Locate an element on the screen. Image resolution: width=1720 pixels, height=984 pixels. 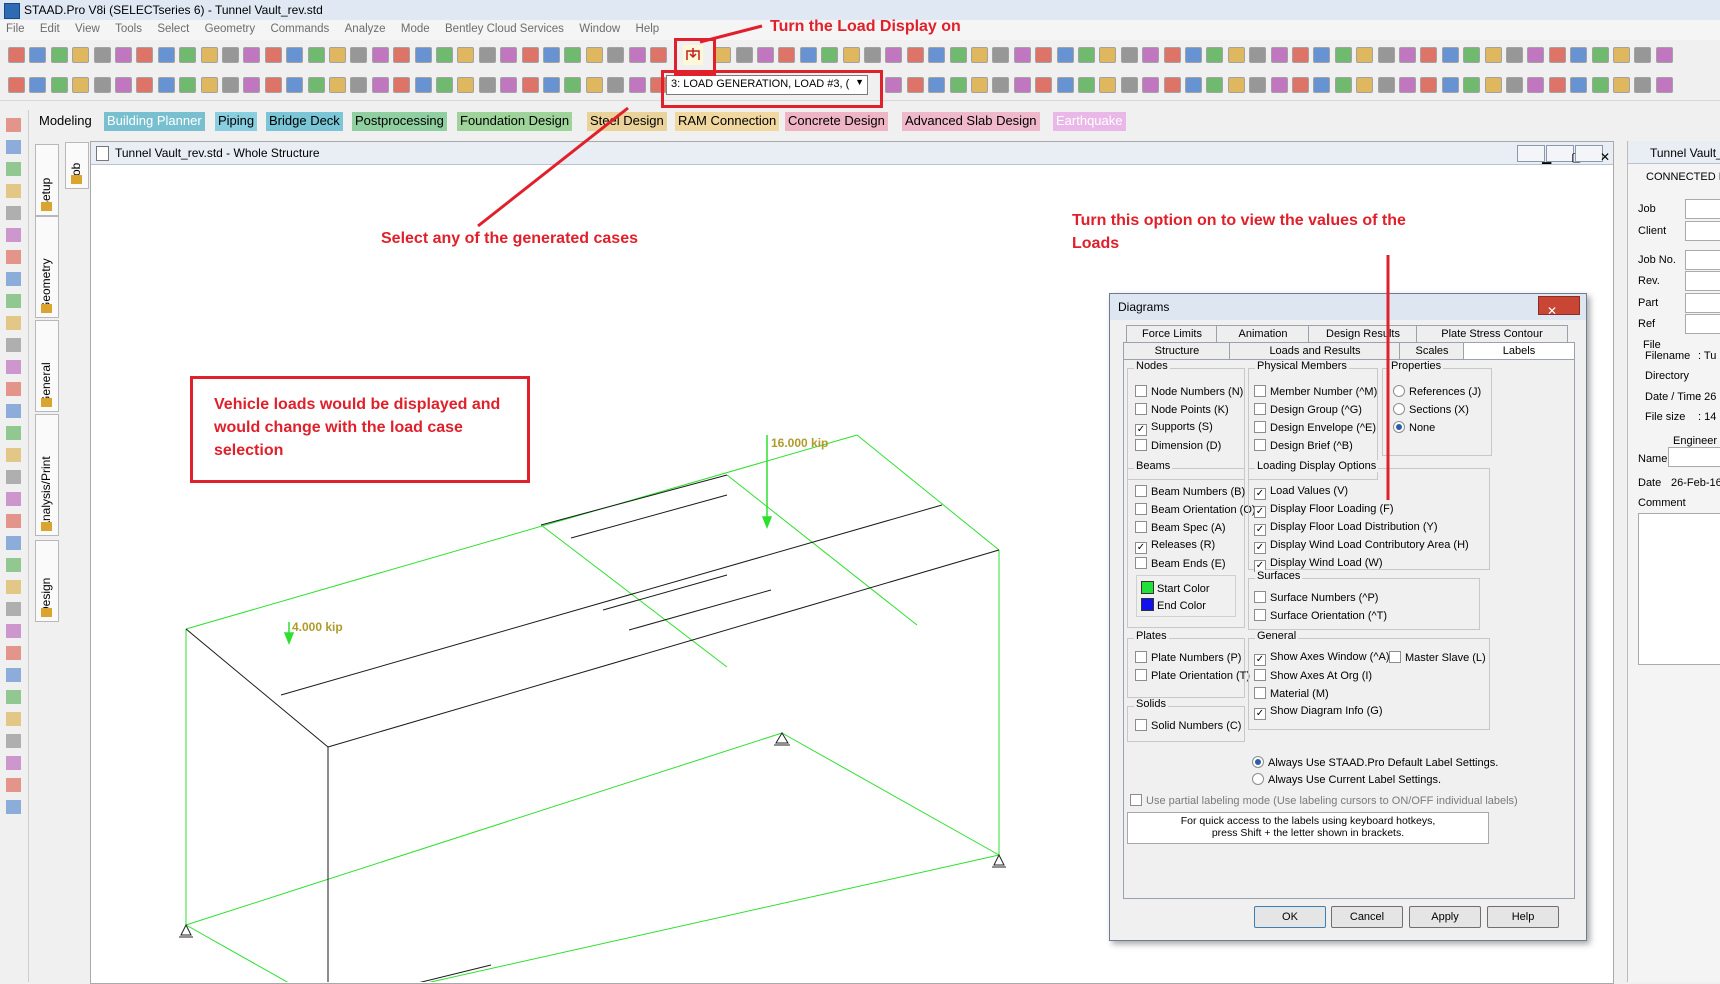
end-color-option: End Color is located at coordinates (1173, 605).